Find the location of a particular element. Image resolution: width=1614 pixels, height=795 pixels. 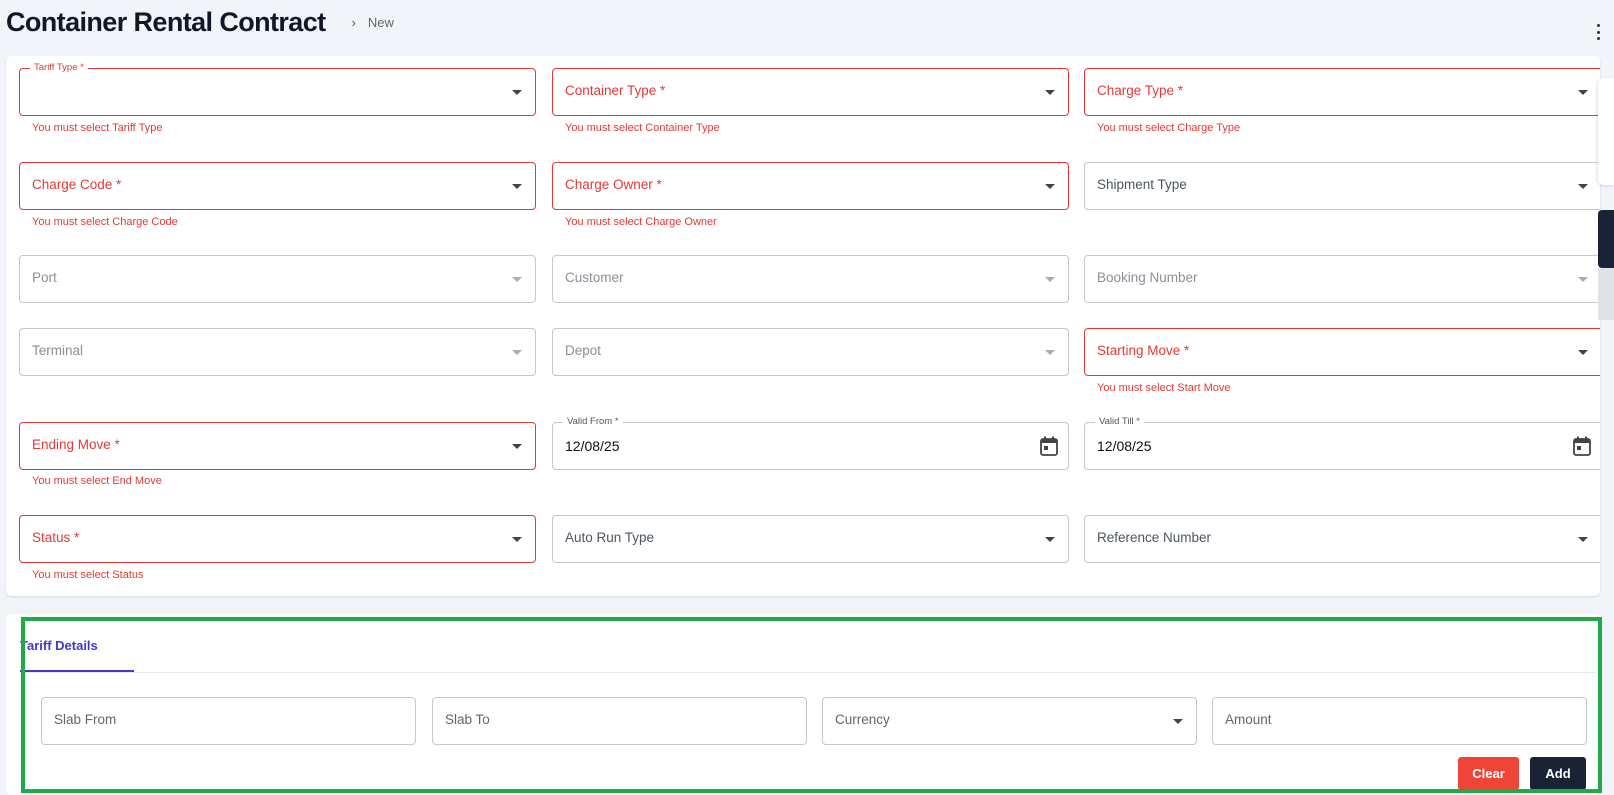

charge-type-label: Charge Type * is located at coordinates (1140, 90).